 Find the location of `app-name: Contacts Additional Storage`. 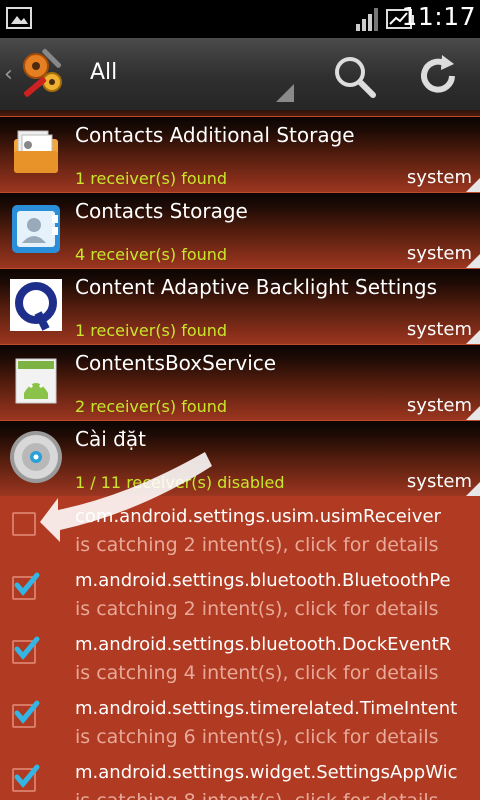

app-name: Contacts Additional Storage is located at coordinates (215, 135).